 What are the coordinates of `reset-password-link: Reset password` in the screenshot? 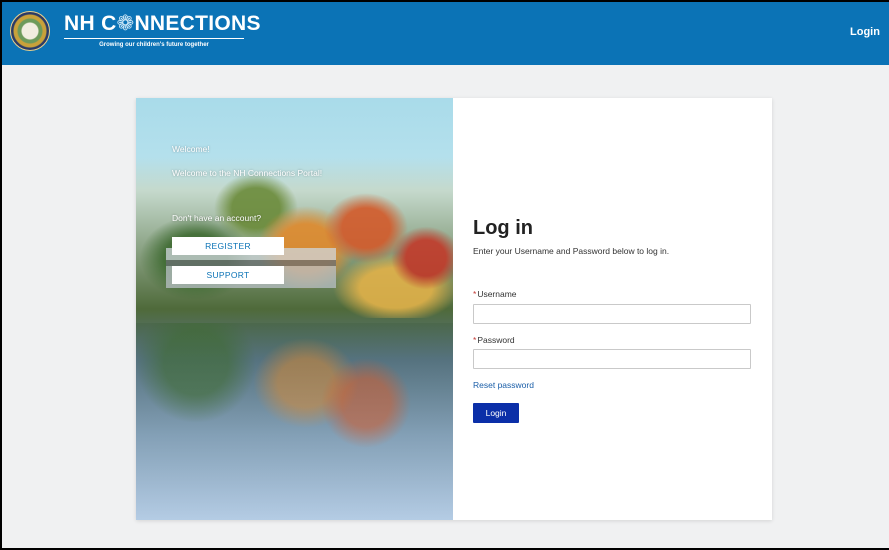 It's located at (503, 385).